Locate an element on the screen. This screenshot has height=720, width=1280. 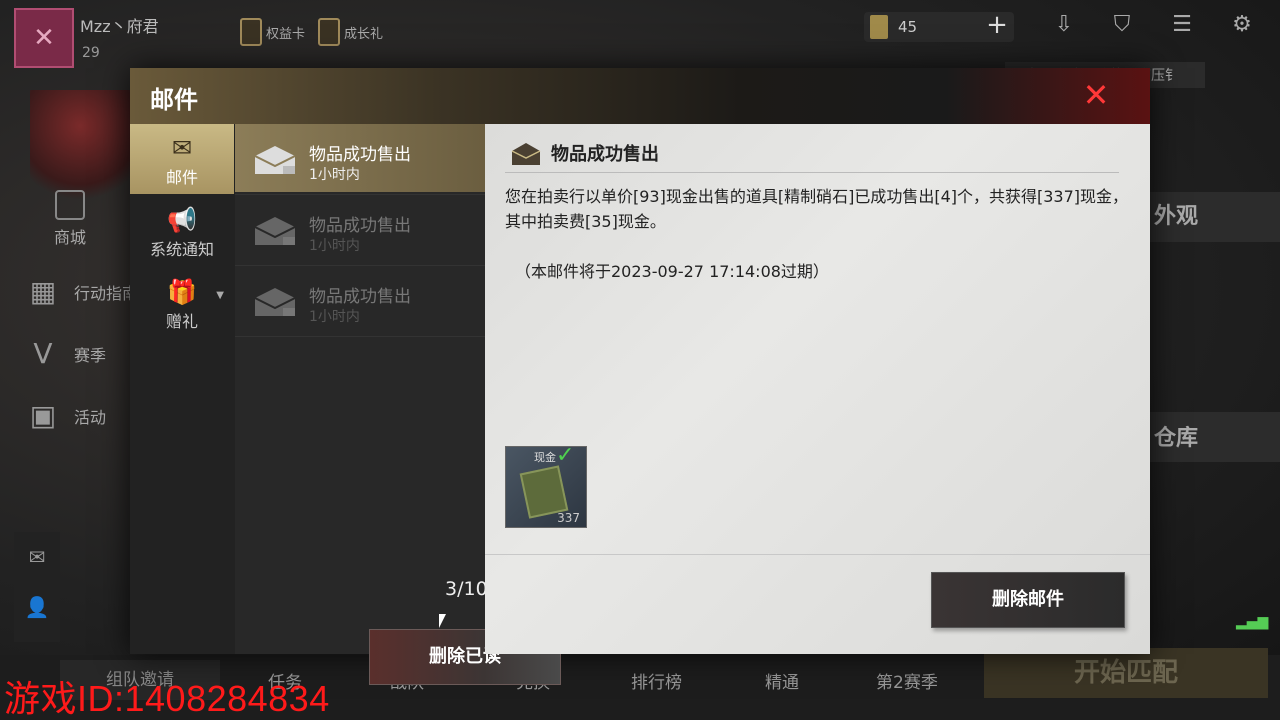
gift-box-icon: ▣ is located at coordinates (43, 415).